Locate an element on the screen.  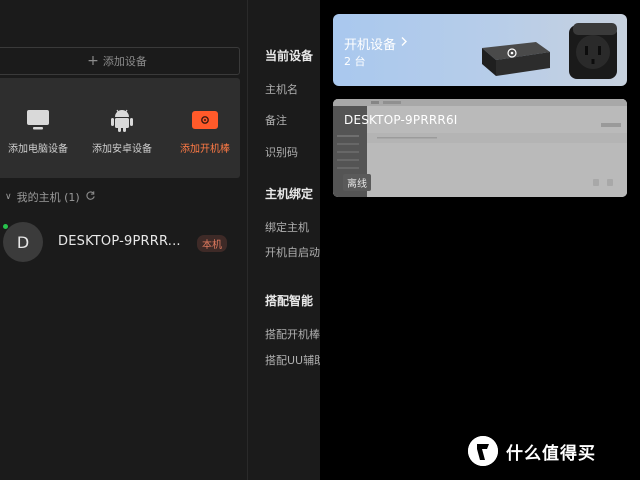
power-on-devices-card: 开机设备 2 台 is located at coordinates (480, 50).